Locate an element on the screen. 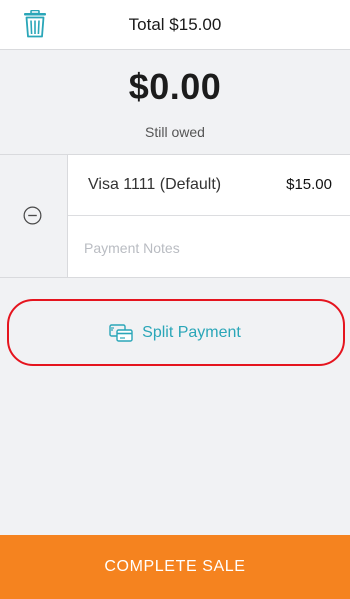 The image size is (350, 599). card-amount: $15.00 is located at coordinates (309, 184).